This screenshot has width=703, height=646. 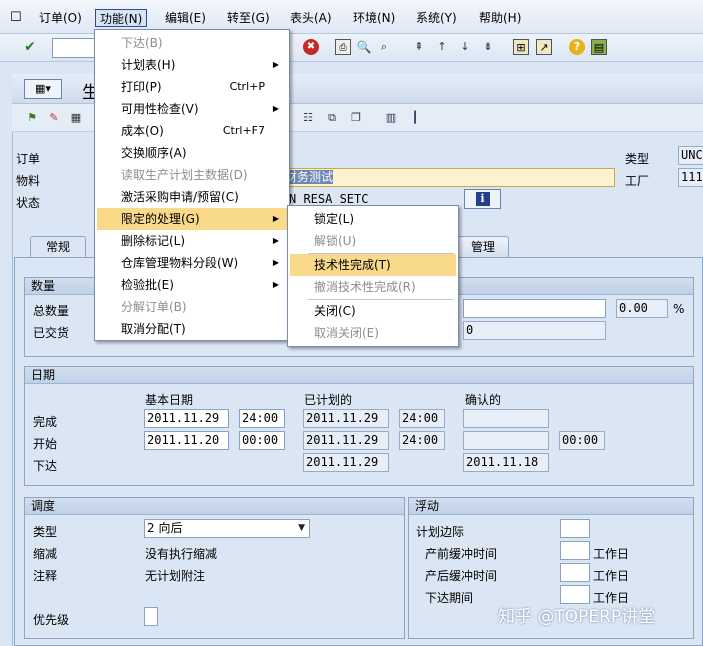 What do you see at coordinates (461, 554) in the screenshot?
I see `pre-buffer-label: 产前缓冲时间` at bounding box center [461, 554].